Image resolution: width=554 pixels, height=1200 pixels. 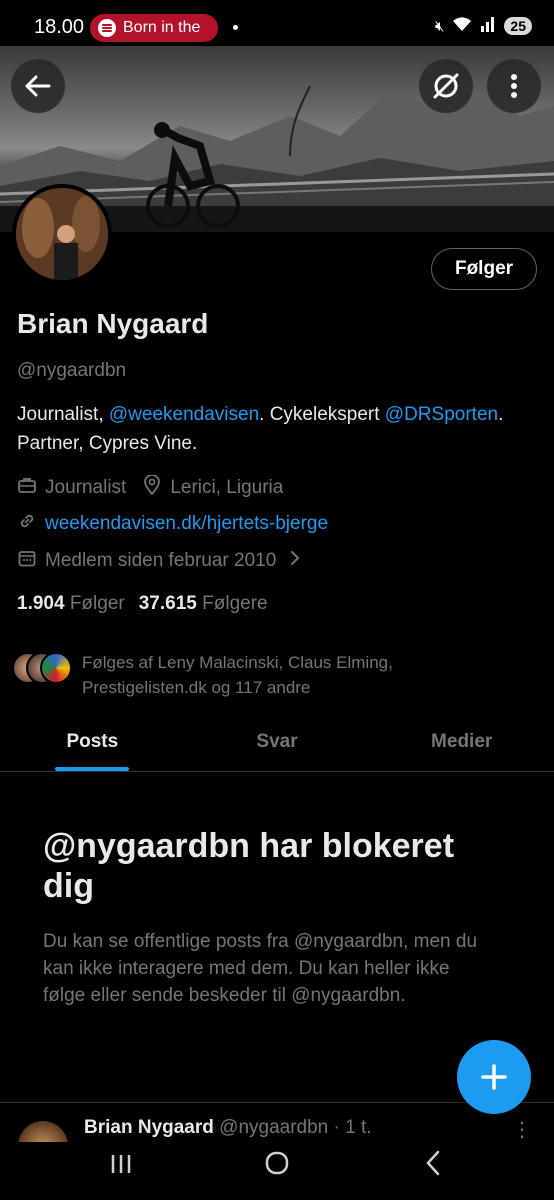 I want to click on profile-tabs: Posts Svar Medier, so click(x=277, y=745).